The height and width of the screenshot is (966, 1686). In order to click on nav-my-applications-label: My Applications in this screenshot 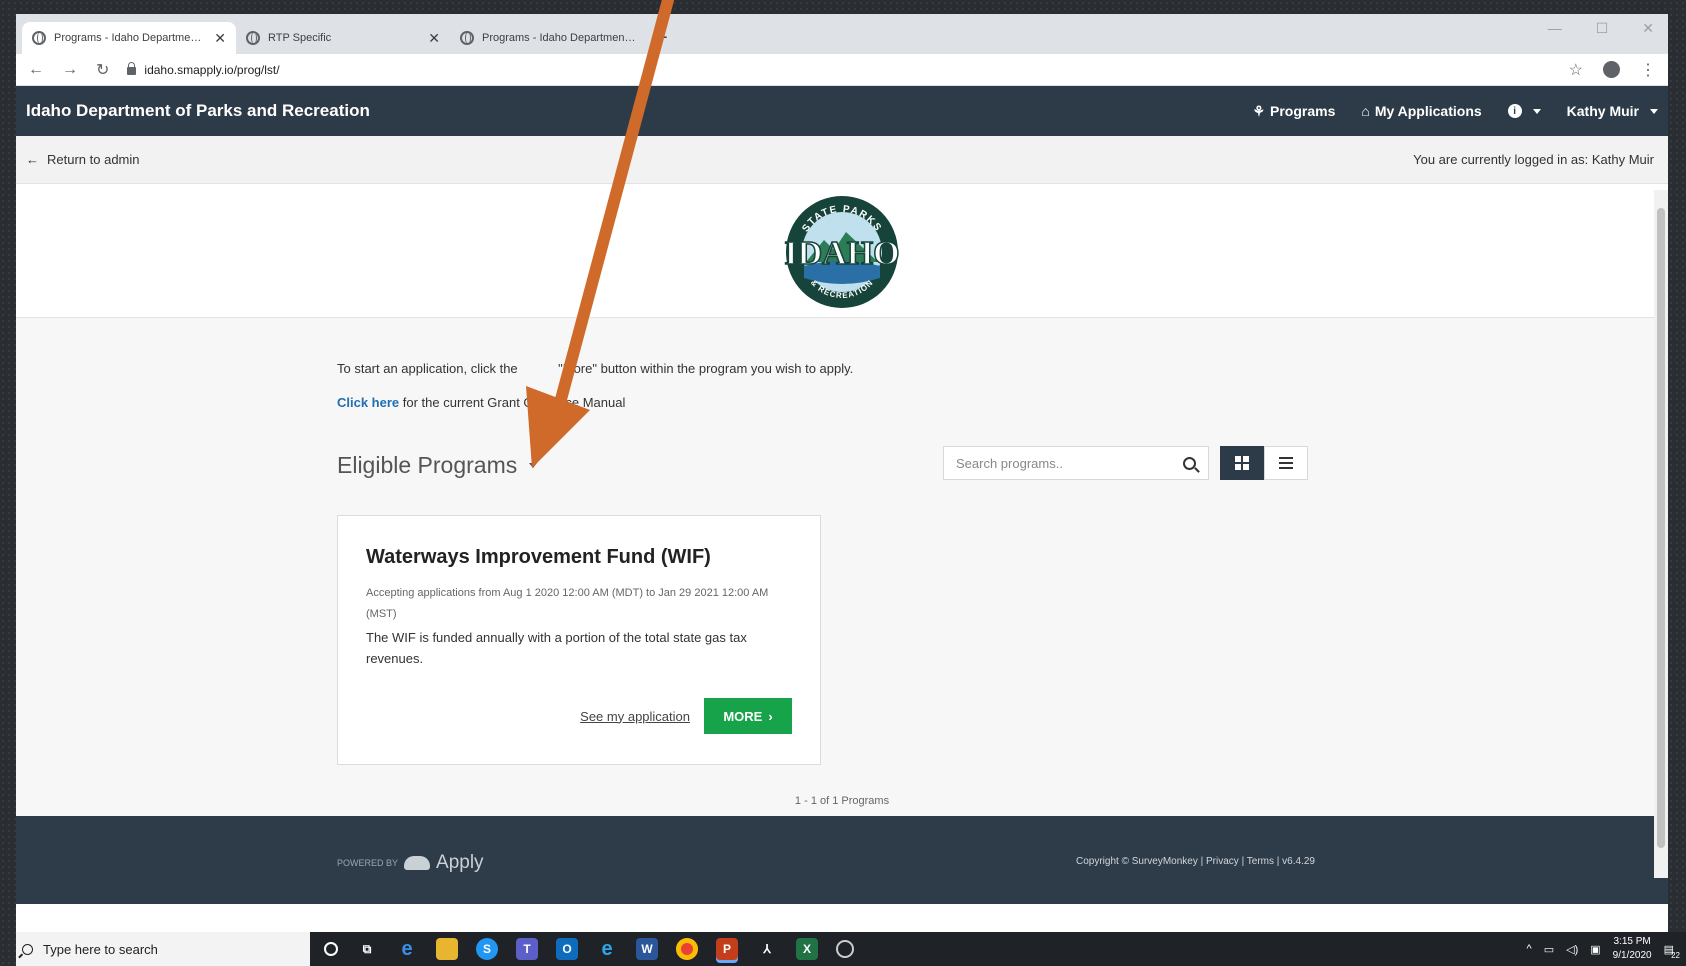, I will do `click(1428, 111)`.